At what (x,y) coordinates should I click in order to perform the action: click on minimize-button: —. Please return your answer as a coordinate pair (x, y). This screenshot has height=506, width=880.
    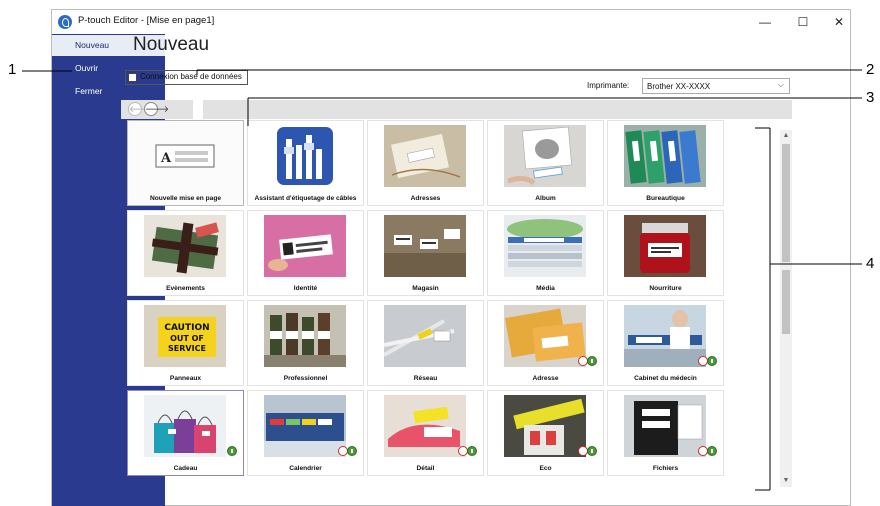
    Looking at the image, I should click on (765, 22).